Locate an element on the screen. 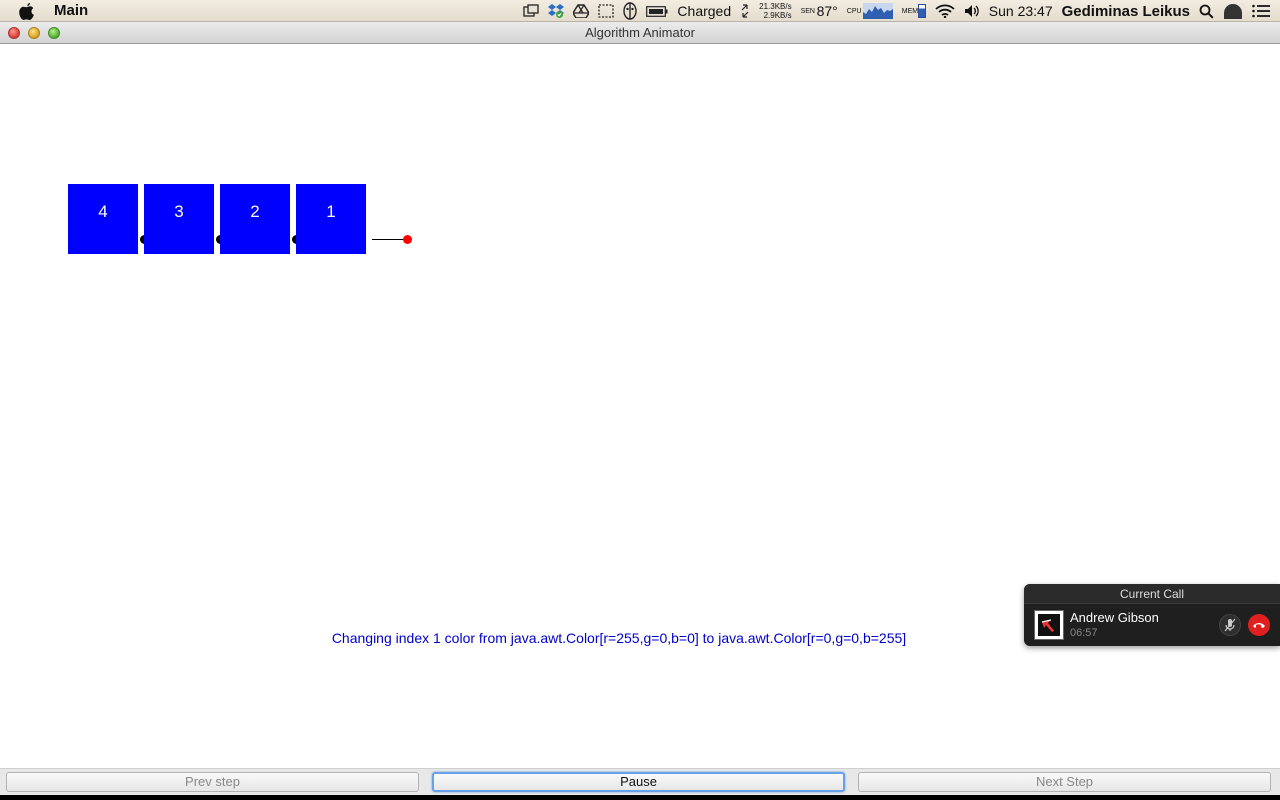  hang-up-button is located at coordinates (1259, 625).